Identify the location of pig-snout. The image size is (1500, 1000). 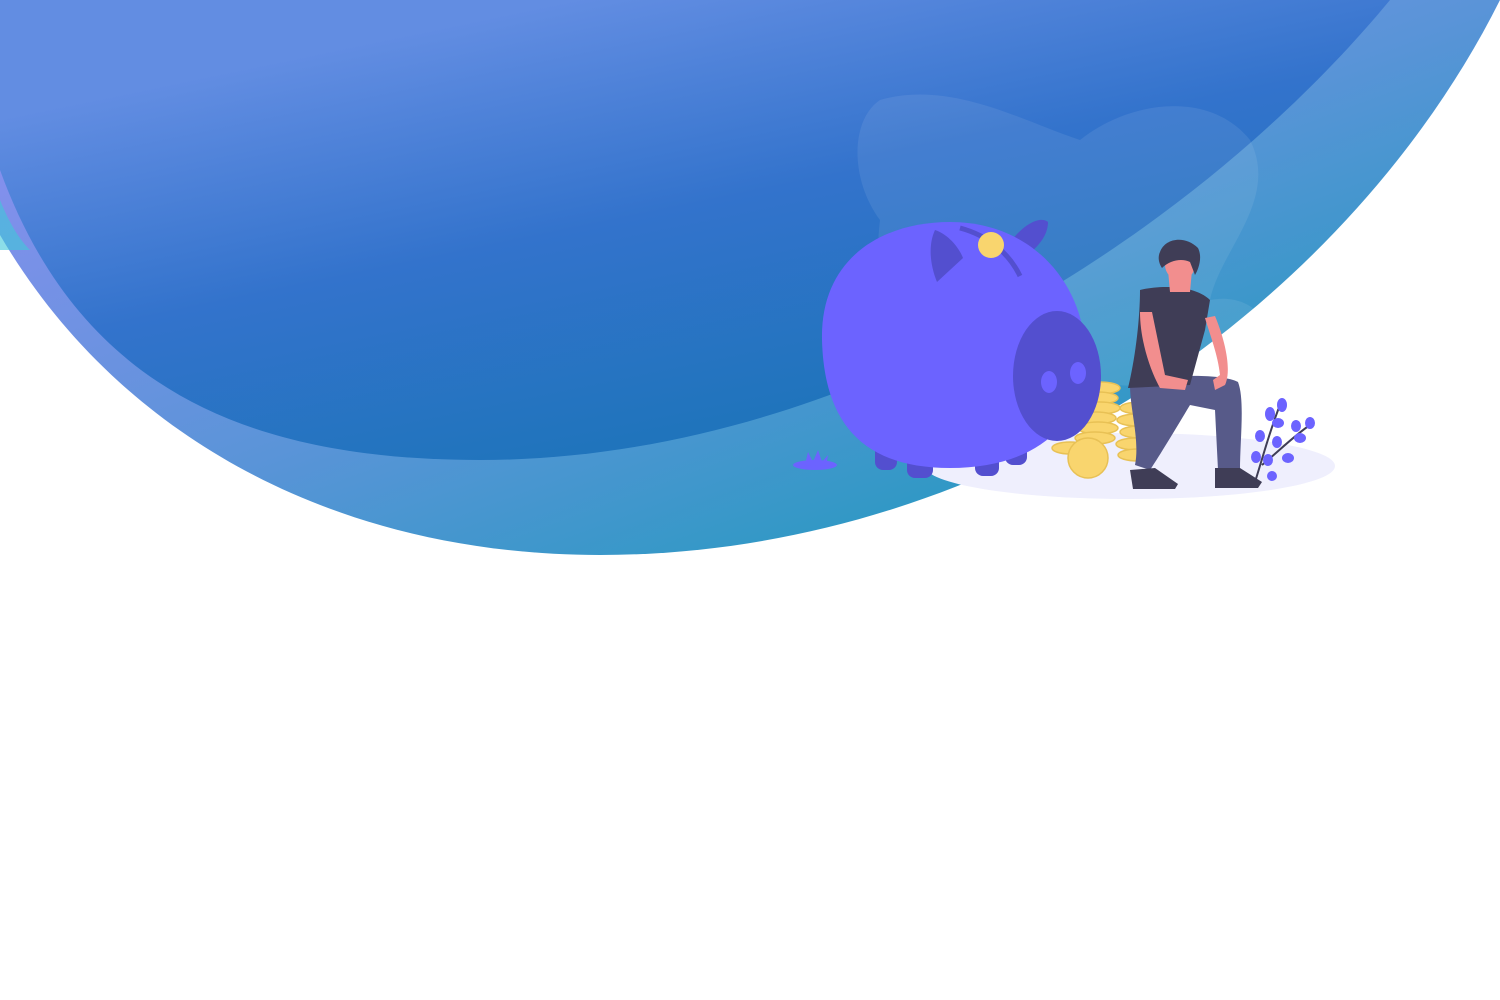
(1057, 376).